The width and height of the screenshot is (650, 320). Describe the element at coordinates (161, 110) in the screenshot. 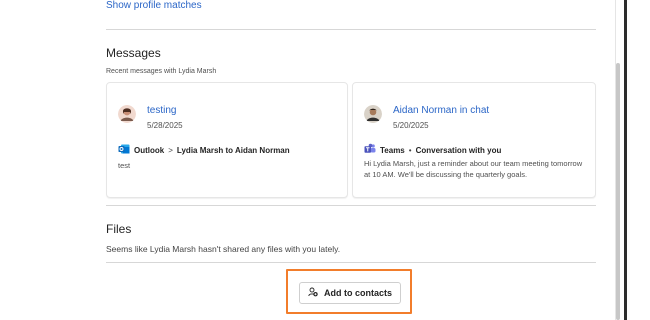

I see `message-title: testing` at that location.